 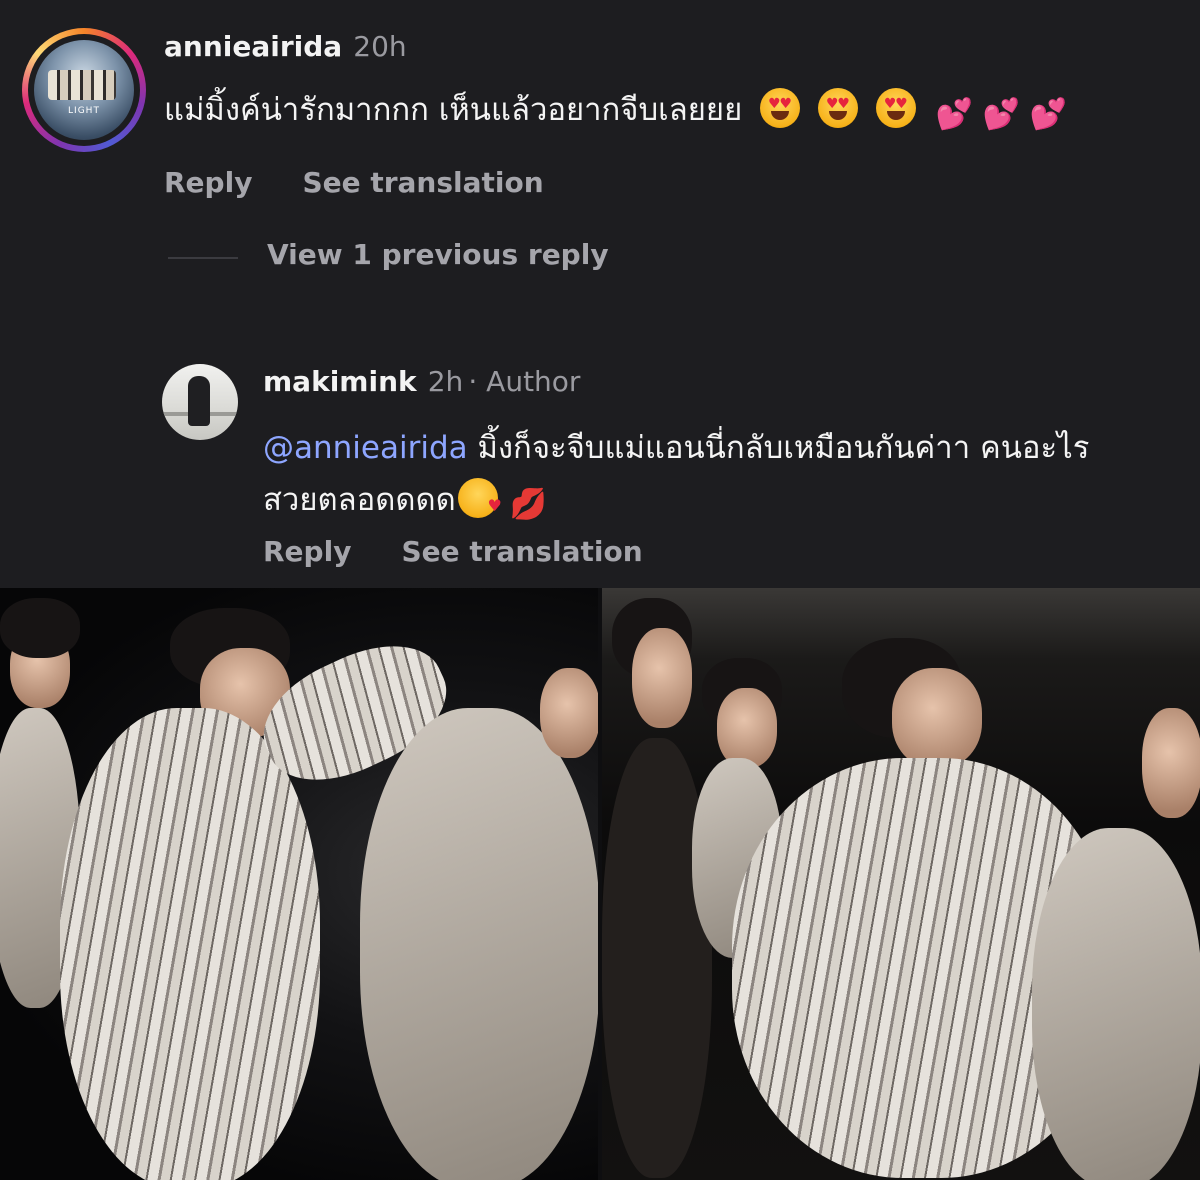 I want to click on two-hearts-emoji-icon: 💕 💕 💕, so click(x=1001, y=114).